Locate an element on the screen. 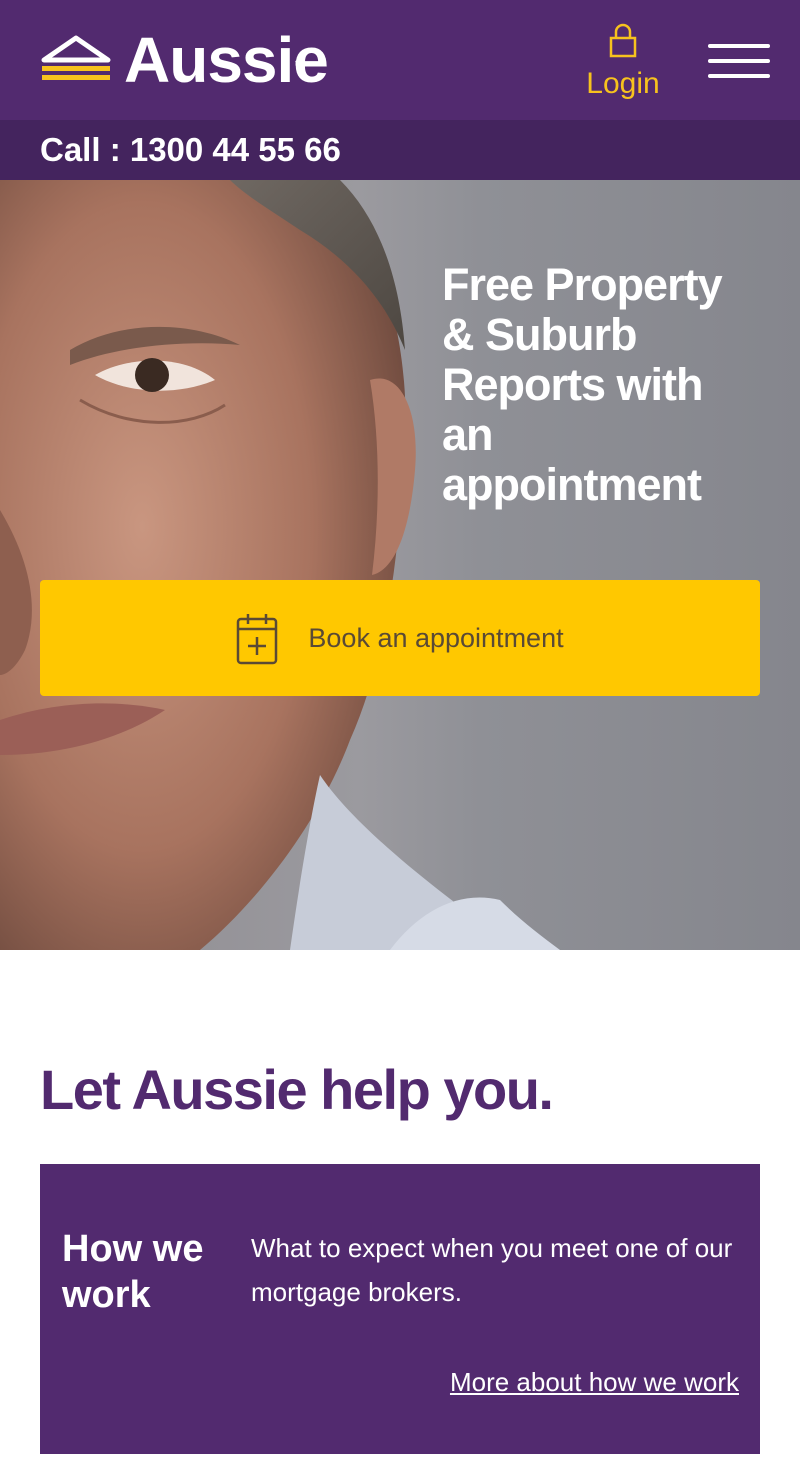 This screenshot has height=1463, width=800. help-section-title: Let Aussie help you. is located at coordinates (297, 1089).